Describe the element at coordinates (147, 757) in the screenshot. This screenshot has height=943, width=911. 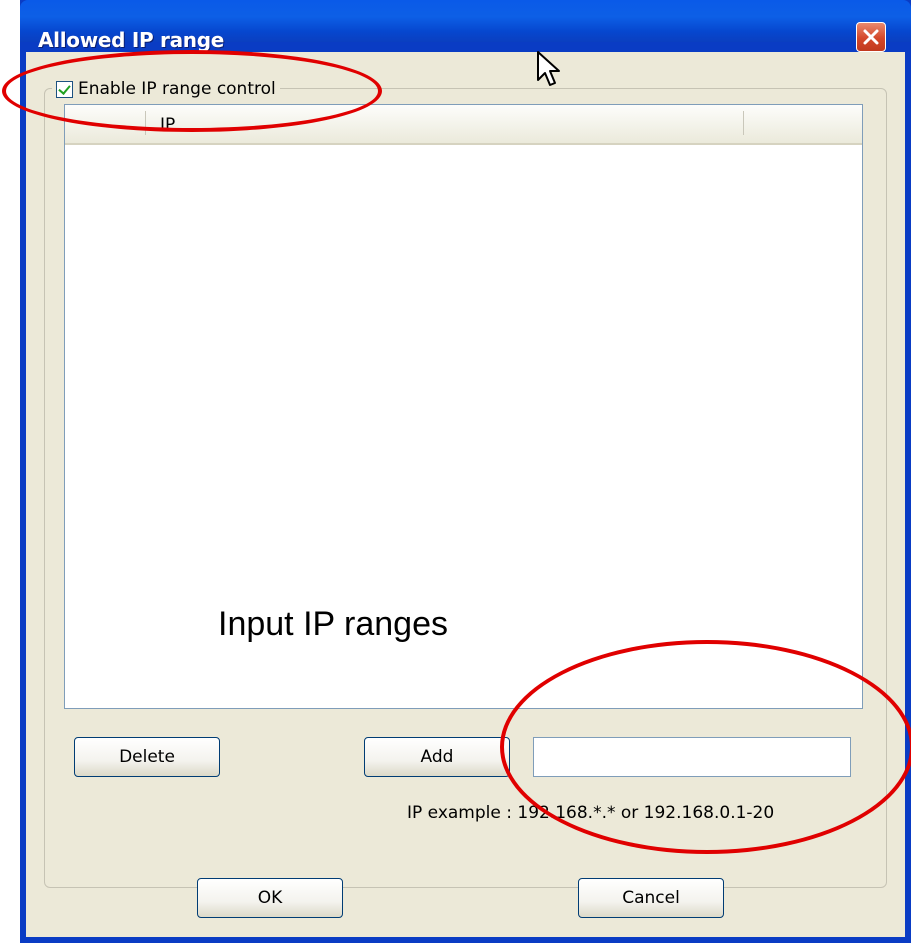
I see `delete-button: Delete` at that location.